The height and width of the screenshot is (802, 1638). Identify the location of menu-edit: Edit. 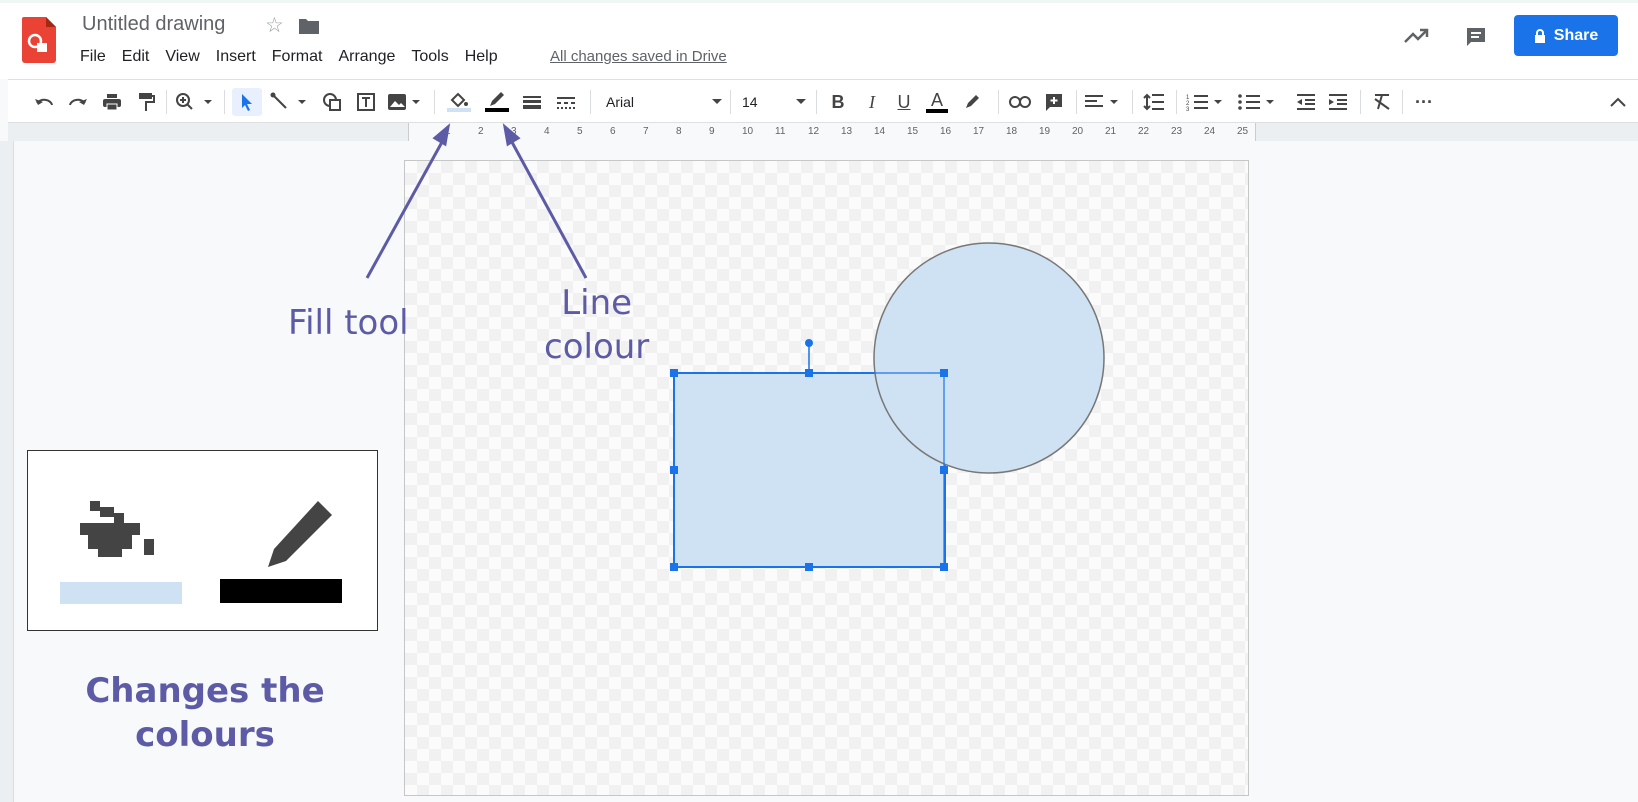
(140, 57).